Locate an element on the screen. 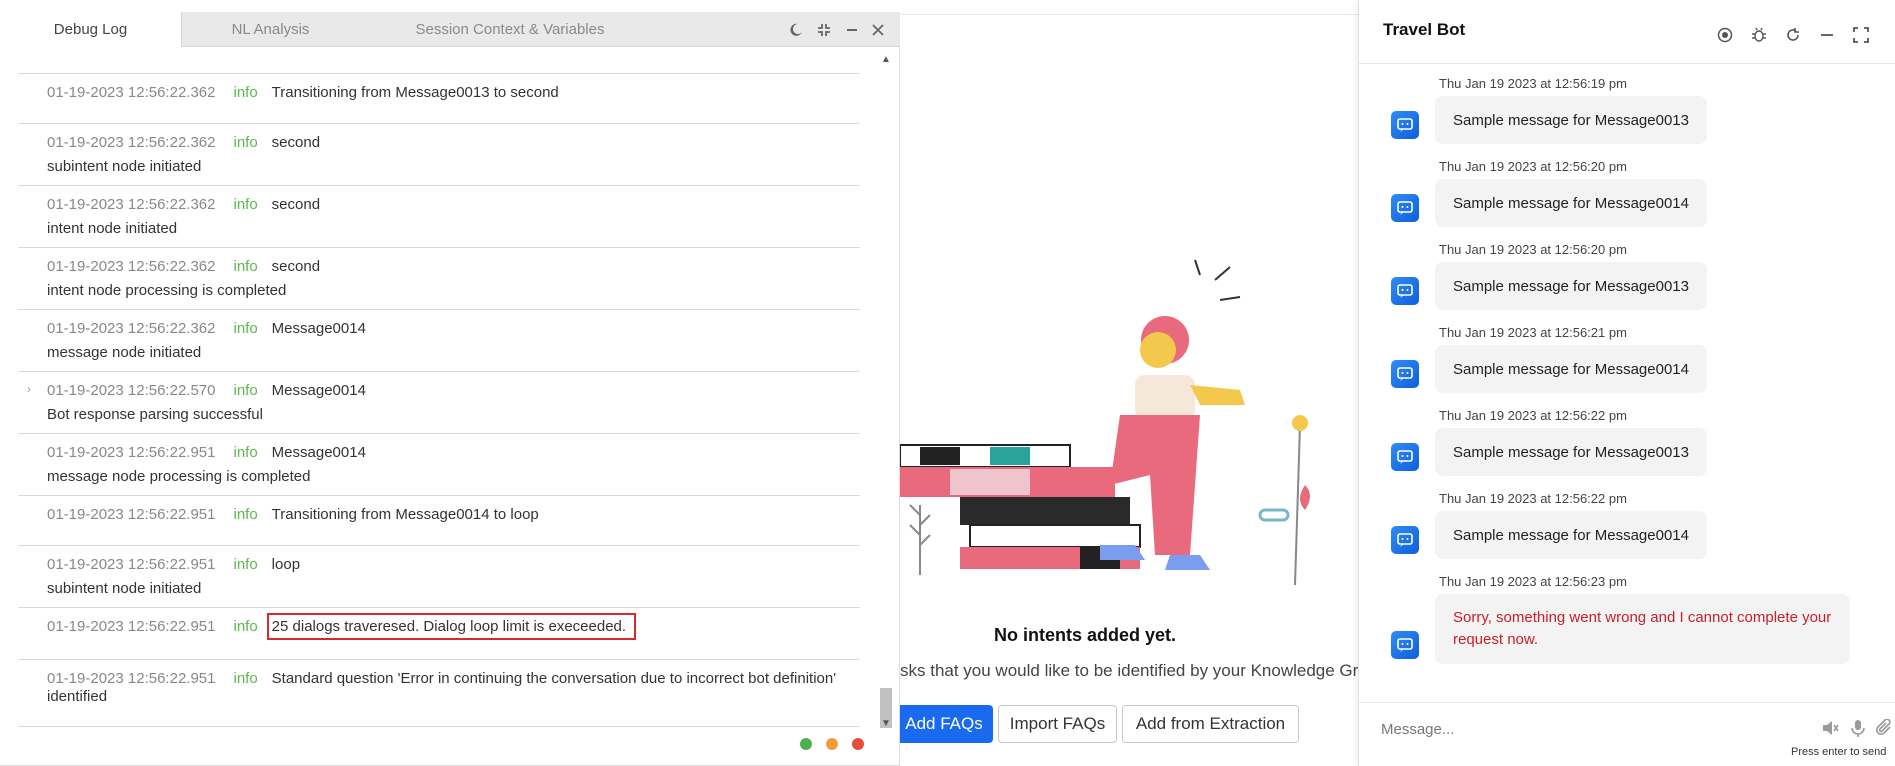 Image resolution: width=1895 pixels, height=766 pixels. bug-icon is located at coordinates (1759, 35).